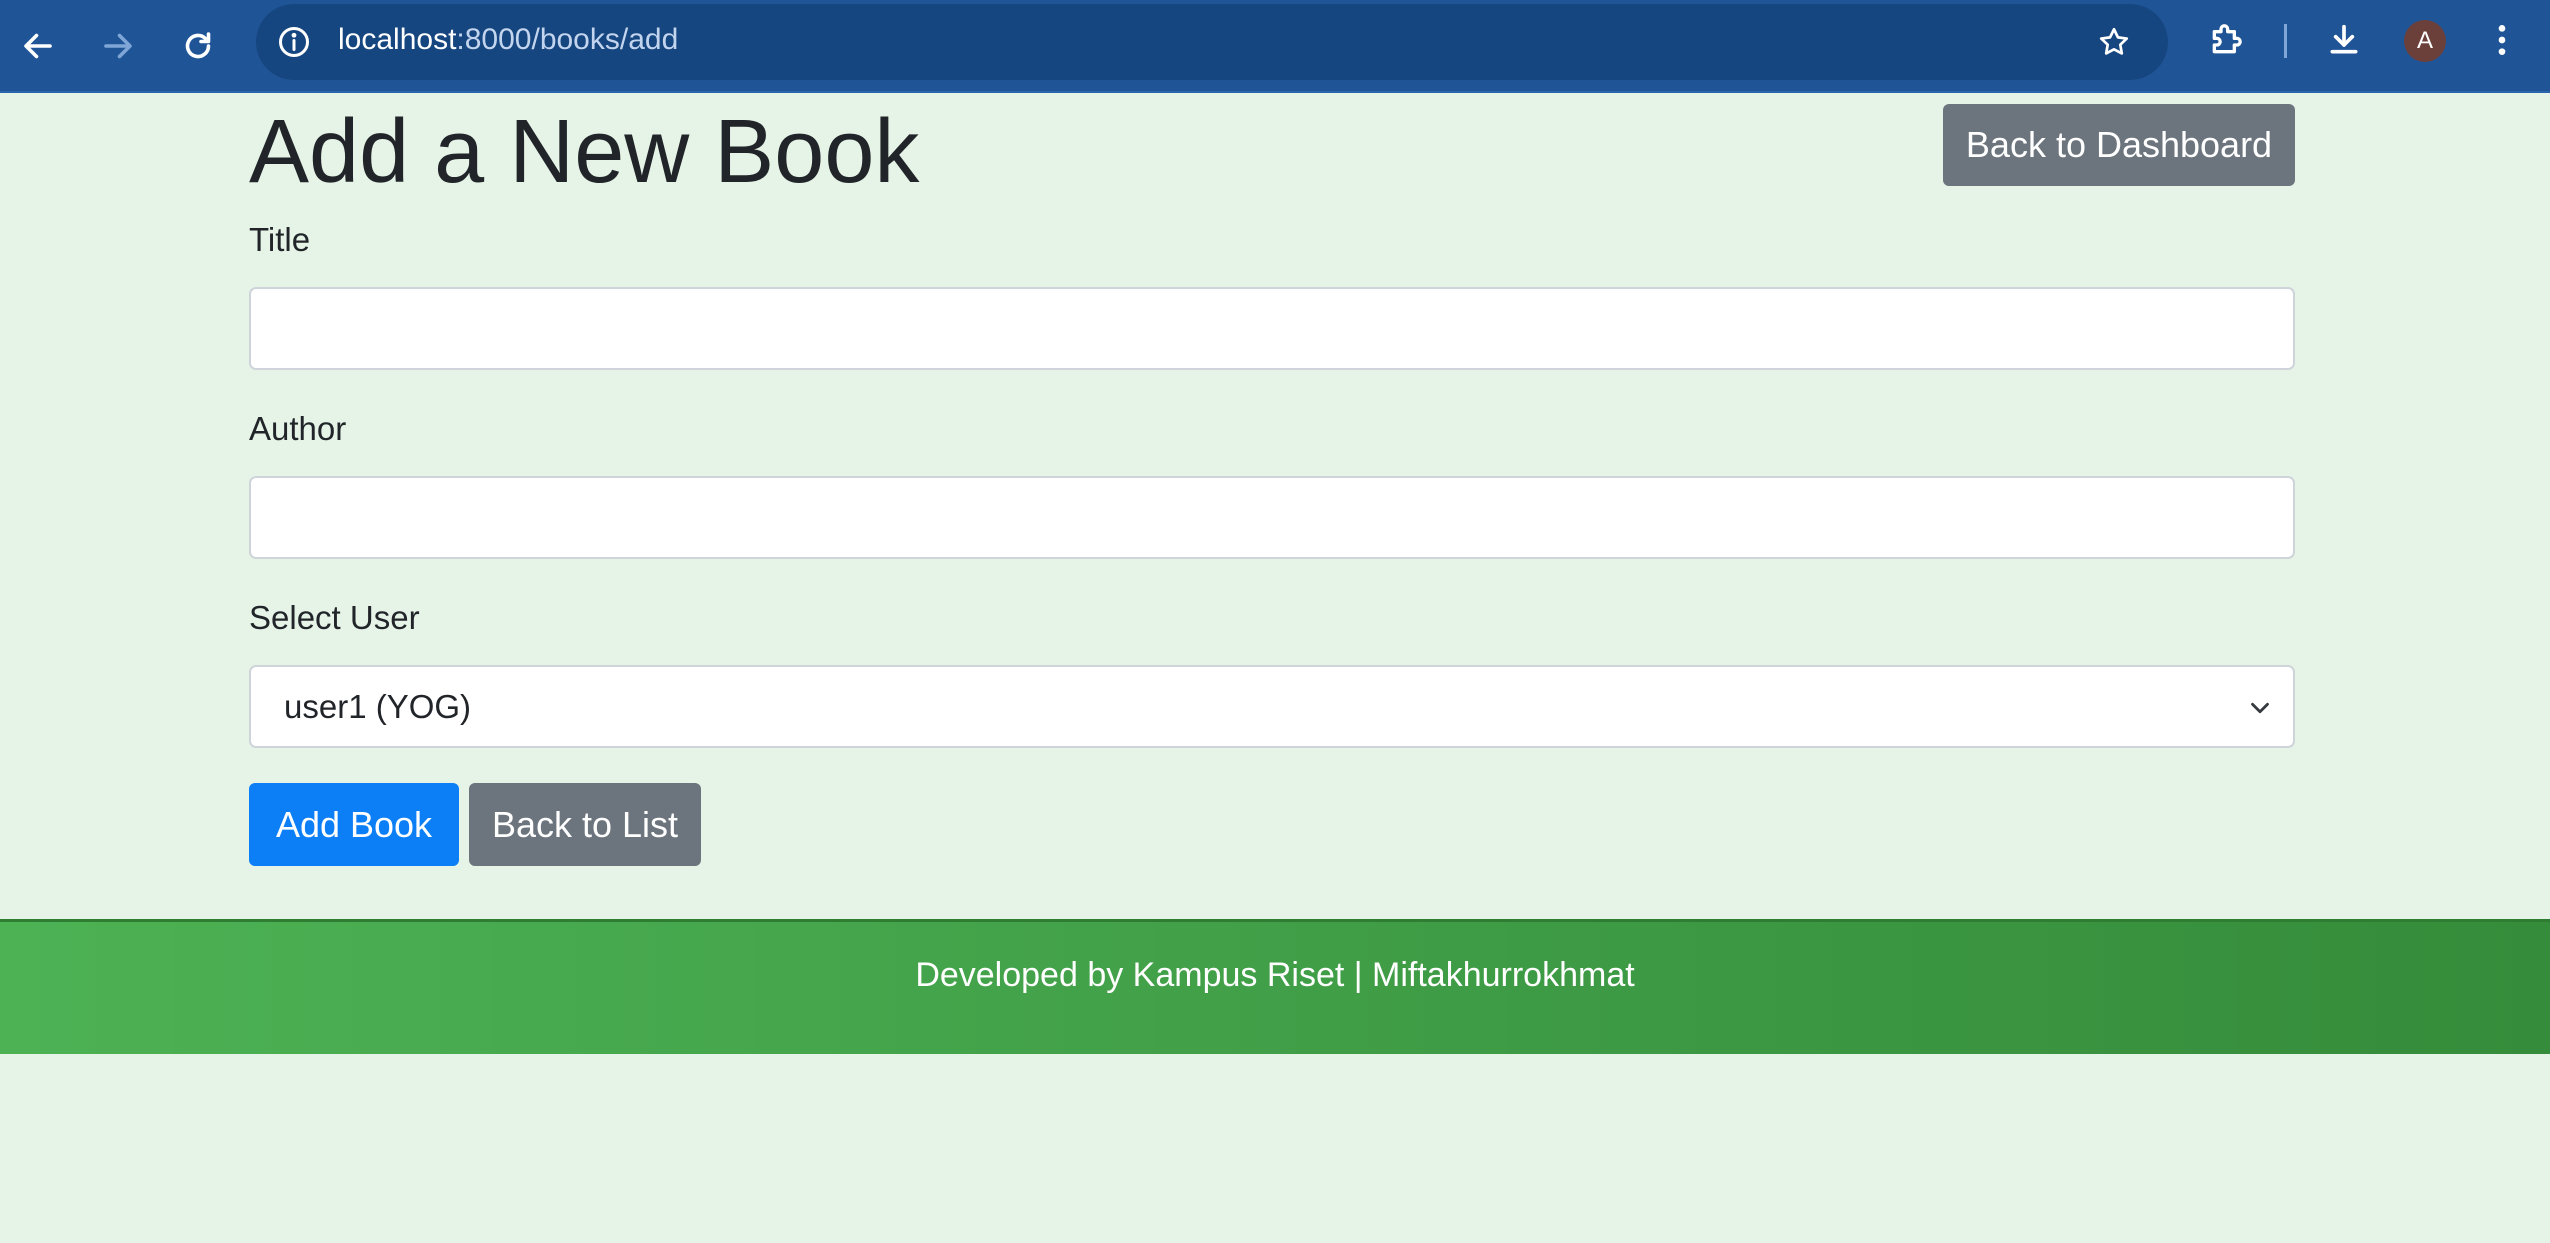 This screenshot has width=2550, height=1243. What do you see at coordinates (1272, 517) in the screenshot?
I see `author-input` at bounding box center [1272, 517].